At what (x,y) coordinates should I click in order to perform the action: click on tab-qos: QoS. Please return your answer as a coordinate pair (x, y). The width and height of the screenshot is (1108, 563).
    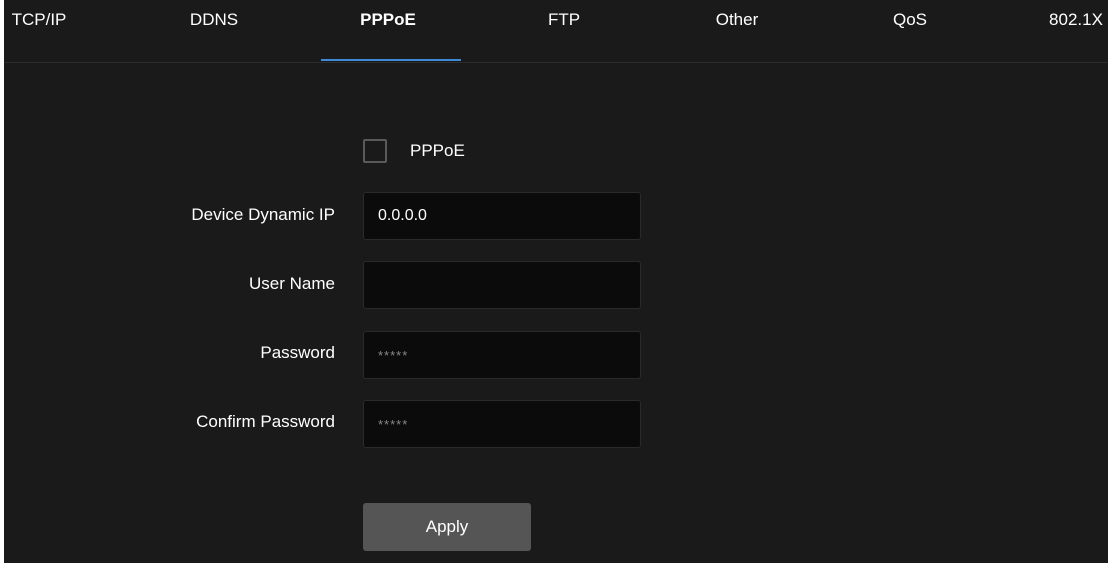
    Looking at the image, I should click on (910, 20).